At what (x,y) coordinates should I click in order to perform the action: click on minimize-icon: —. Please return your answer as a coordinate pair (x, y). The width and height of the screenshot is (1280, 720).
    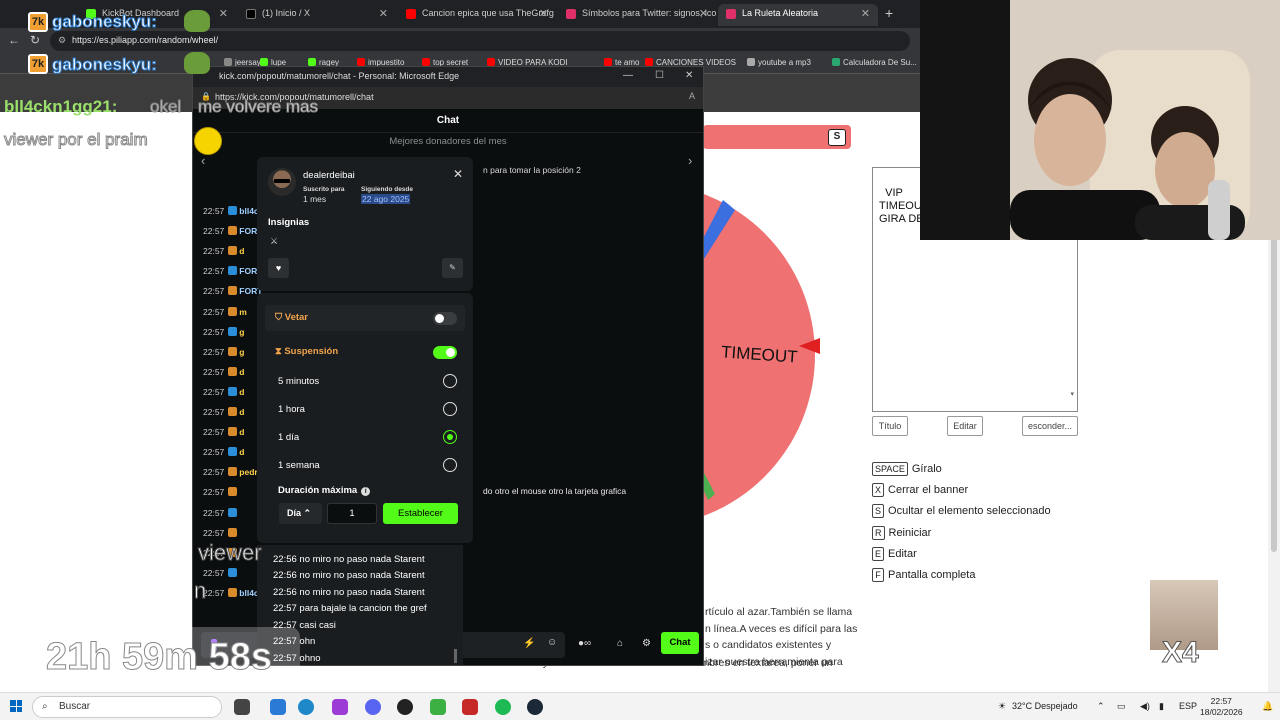
    Looking at the image, I should click on (628, 75).